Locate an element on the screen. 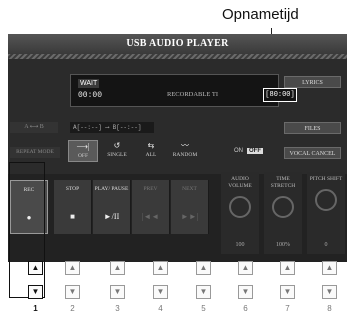 This screenshot has width=347, height=314. status-badge: WAIT is located at coordinates (89, 83).